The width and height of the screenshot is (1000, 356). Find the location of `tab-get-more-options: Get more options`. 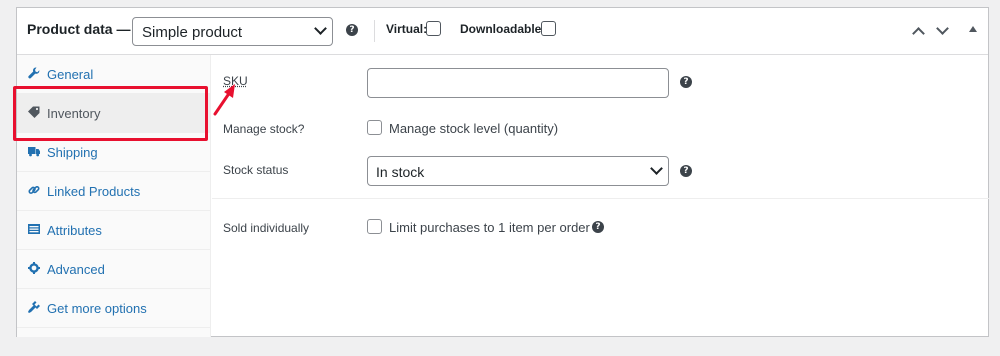

tab-get-more-options: Get more options is located at coordinates (114, 308).